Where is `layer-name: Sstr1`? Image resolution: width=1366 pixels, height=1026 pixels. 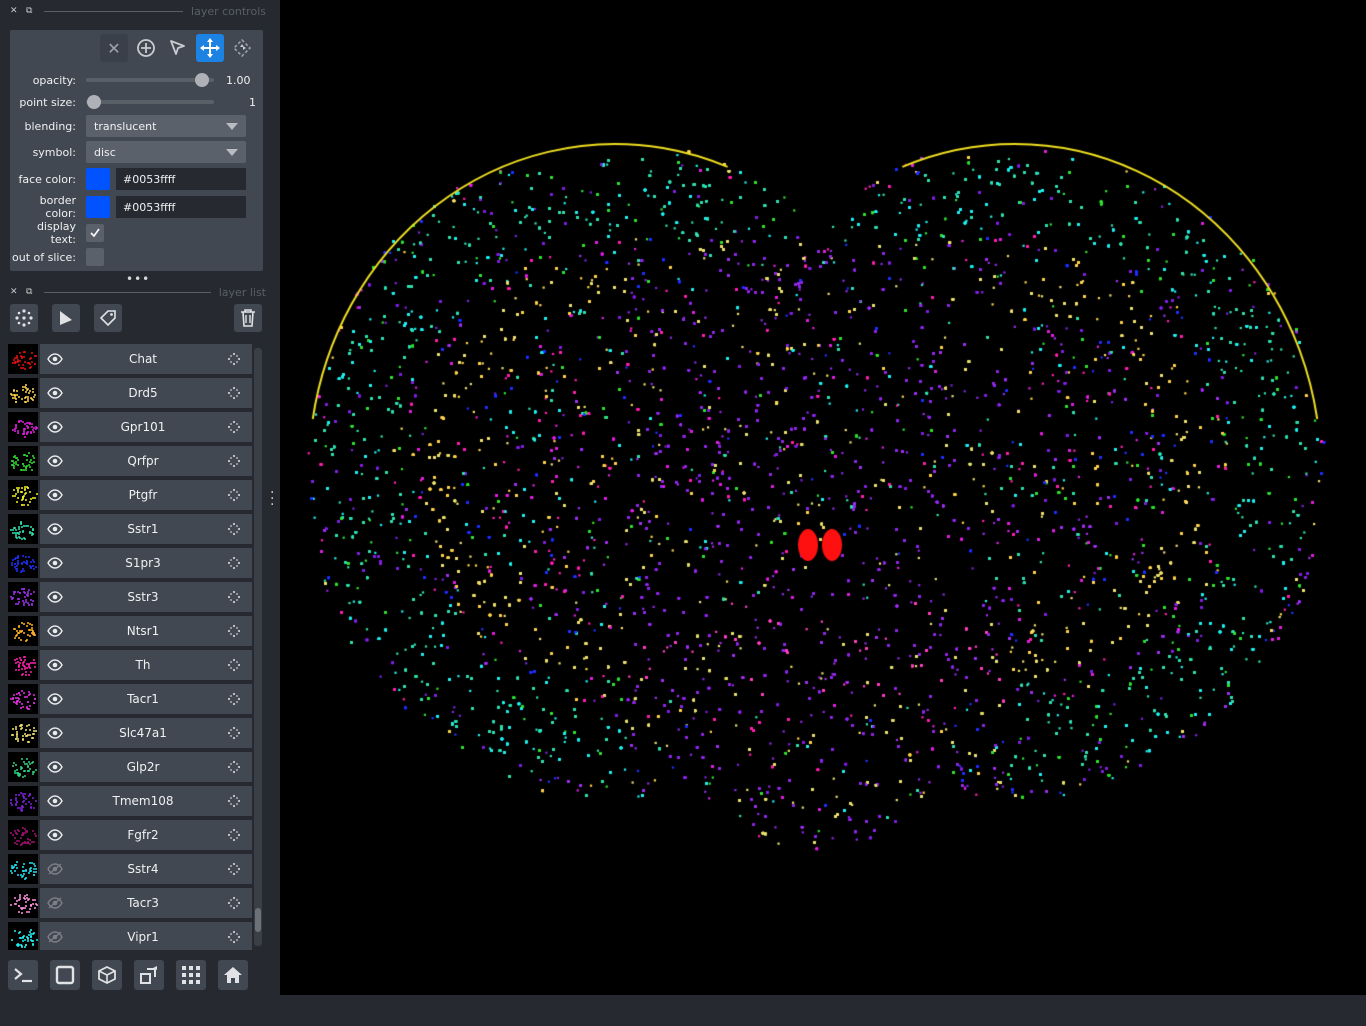 layer-name: Sstr1 is located at coordinates (143, 529).